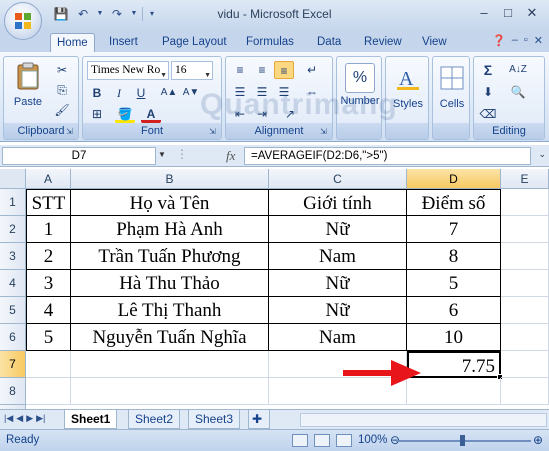 The image size is (549, 451). What do you see at coordinates (338, 283) in the screenshot?
I see `cell-c4: Nữ` at bounding box center [338, 283].